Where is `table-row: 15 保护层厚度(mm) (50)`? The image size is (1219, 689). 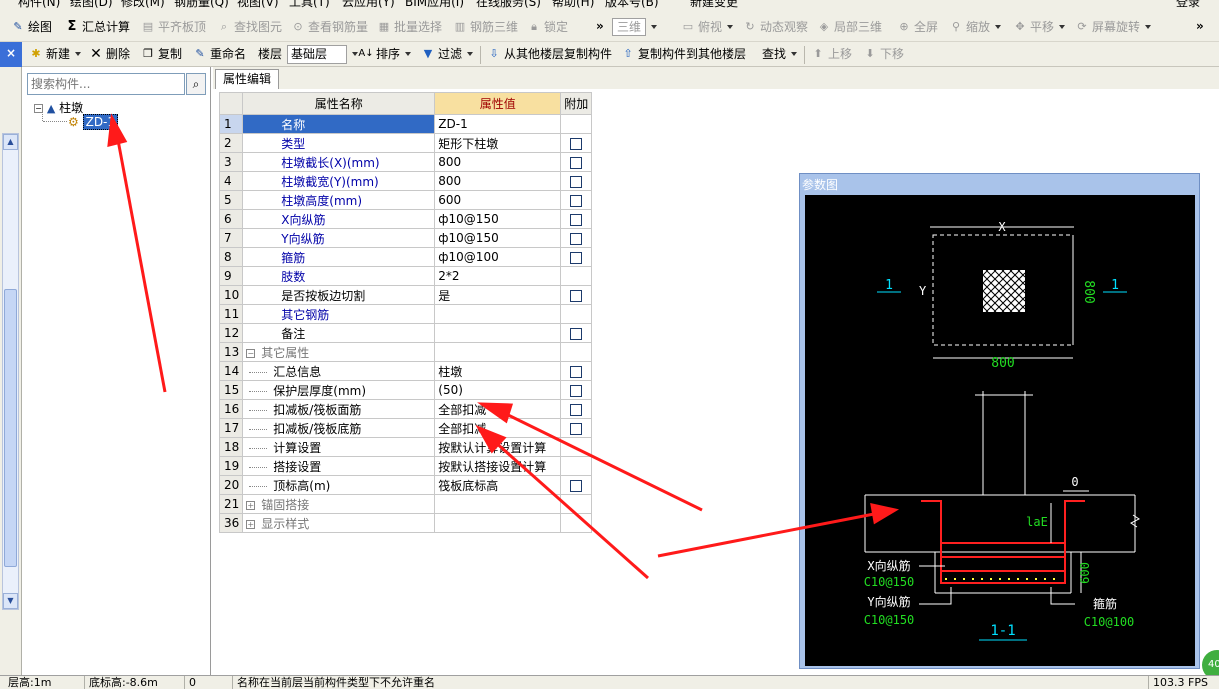
table-row: 15 保护层厚度(mm) (50) is located at coordinates (405, 390).